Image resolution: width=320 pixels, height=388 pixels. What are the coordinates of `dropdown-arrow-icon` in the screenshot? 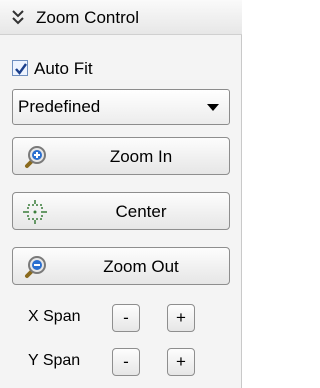 It's located at (213, 107).